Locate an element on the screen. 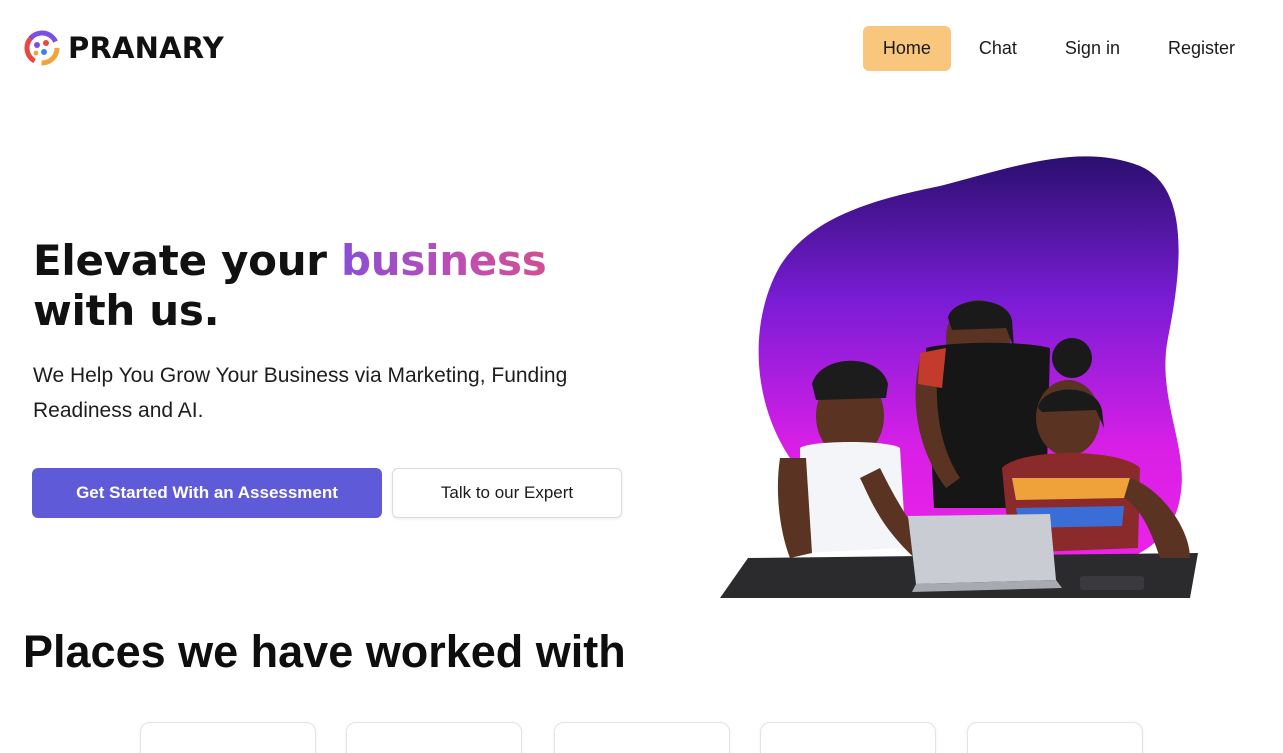 This screenshot has height=753, width=1283. site-header: PRANARY Home Chat Sign in Register is located at coordinates (641, 48).